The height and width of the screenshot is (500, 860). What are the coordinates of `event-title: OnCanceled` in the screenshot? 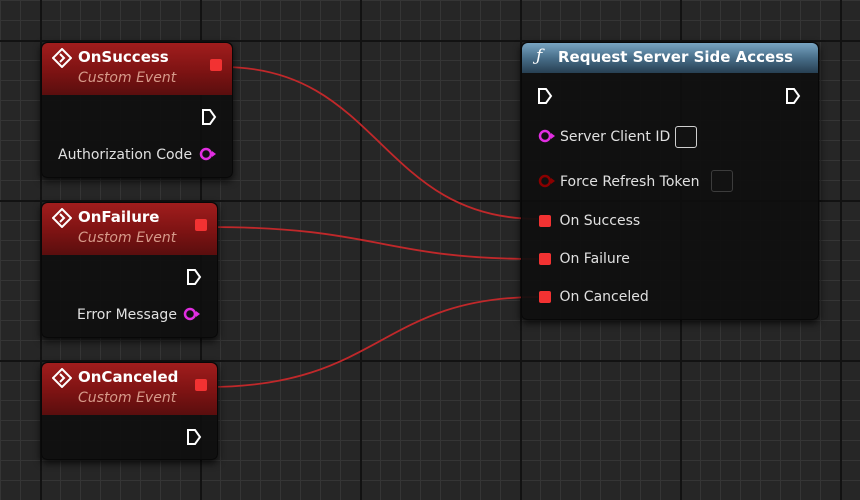 It's located at (128, 377).